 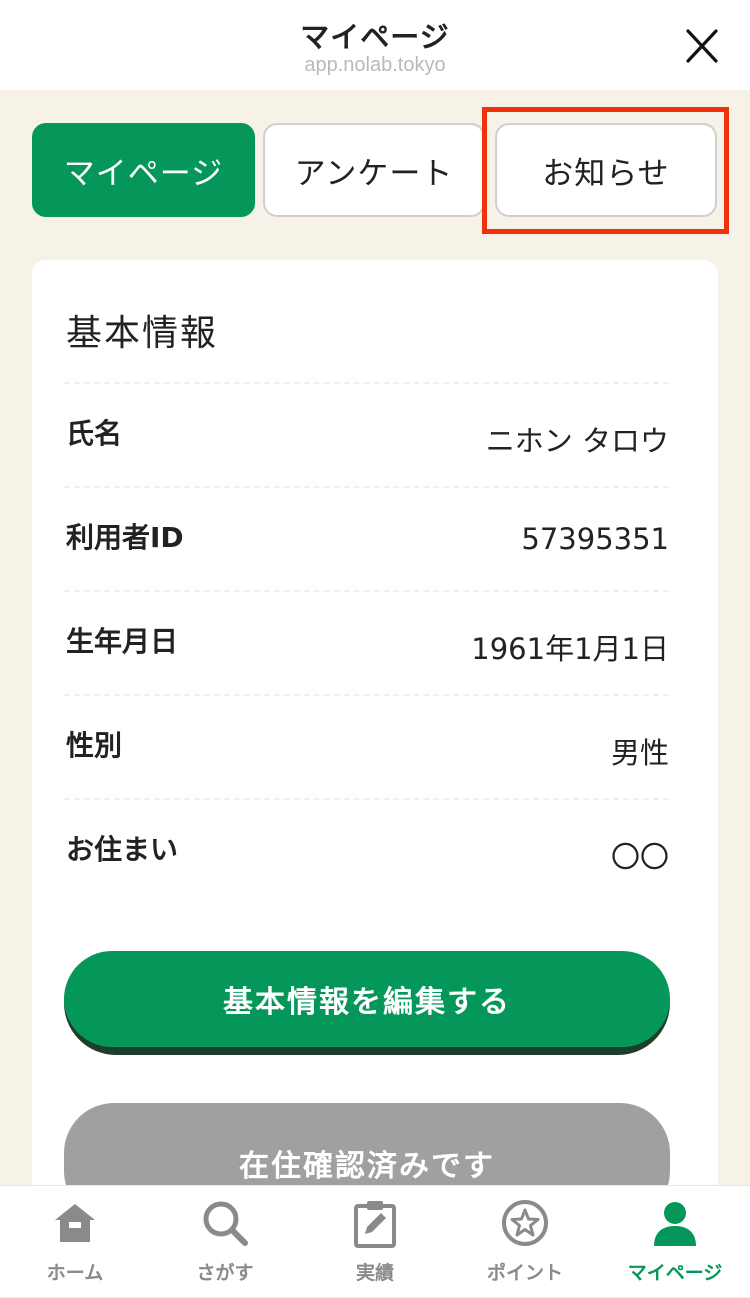 I want to click on info-row-gender: 性別 男性, so click(x=366, y=746).